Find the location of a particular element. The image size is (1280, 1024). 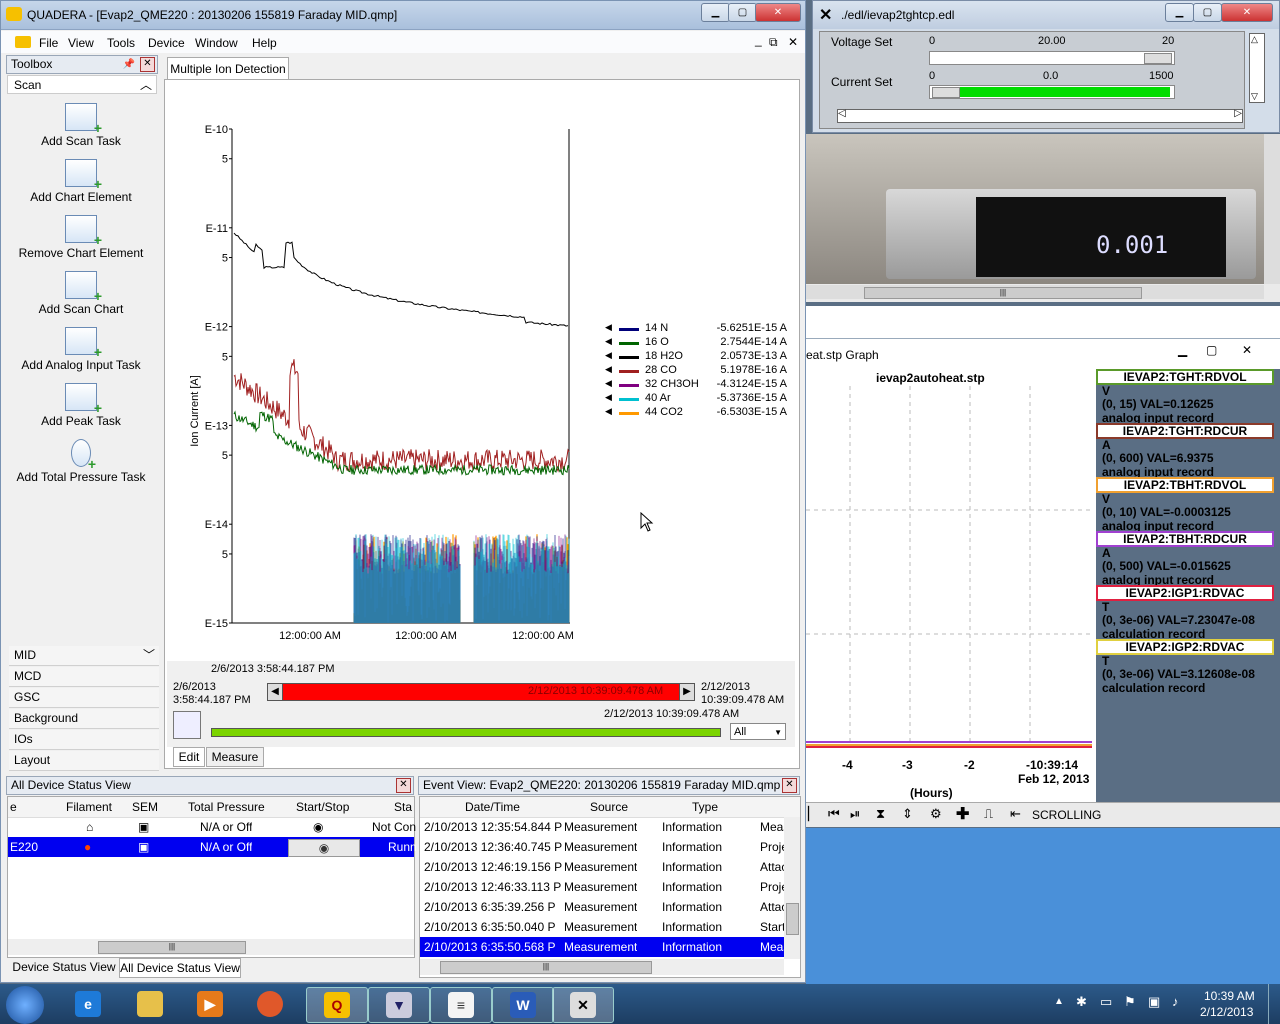

slider-right-arrow: ▶ is located at coordinates (686, 692).